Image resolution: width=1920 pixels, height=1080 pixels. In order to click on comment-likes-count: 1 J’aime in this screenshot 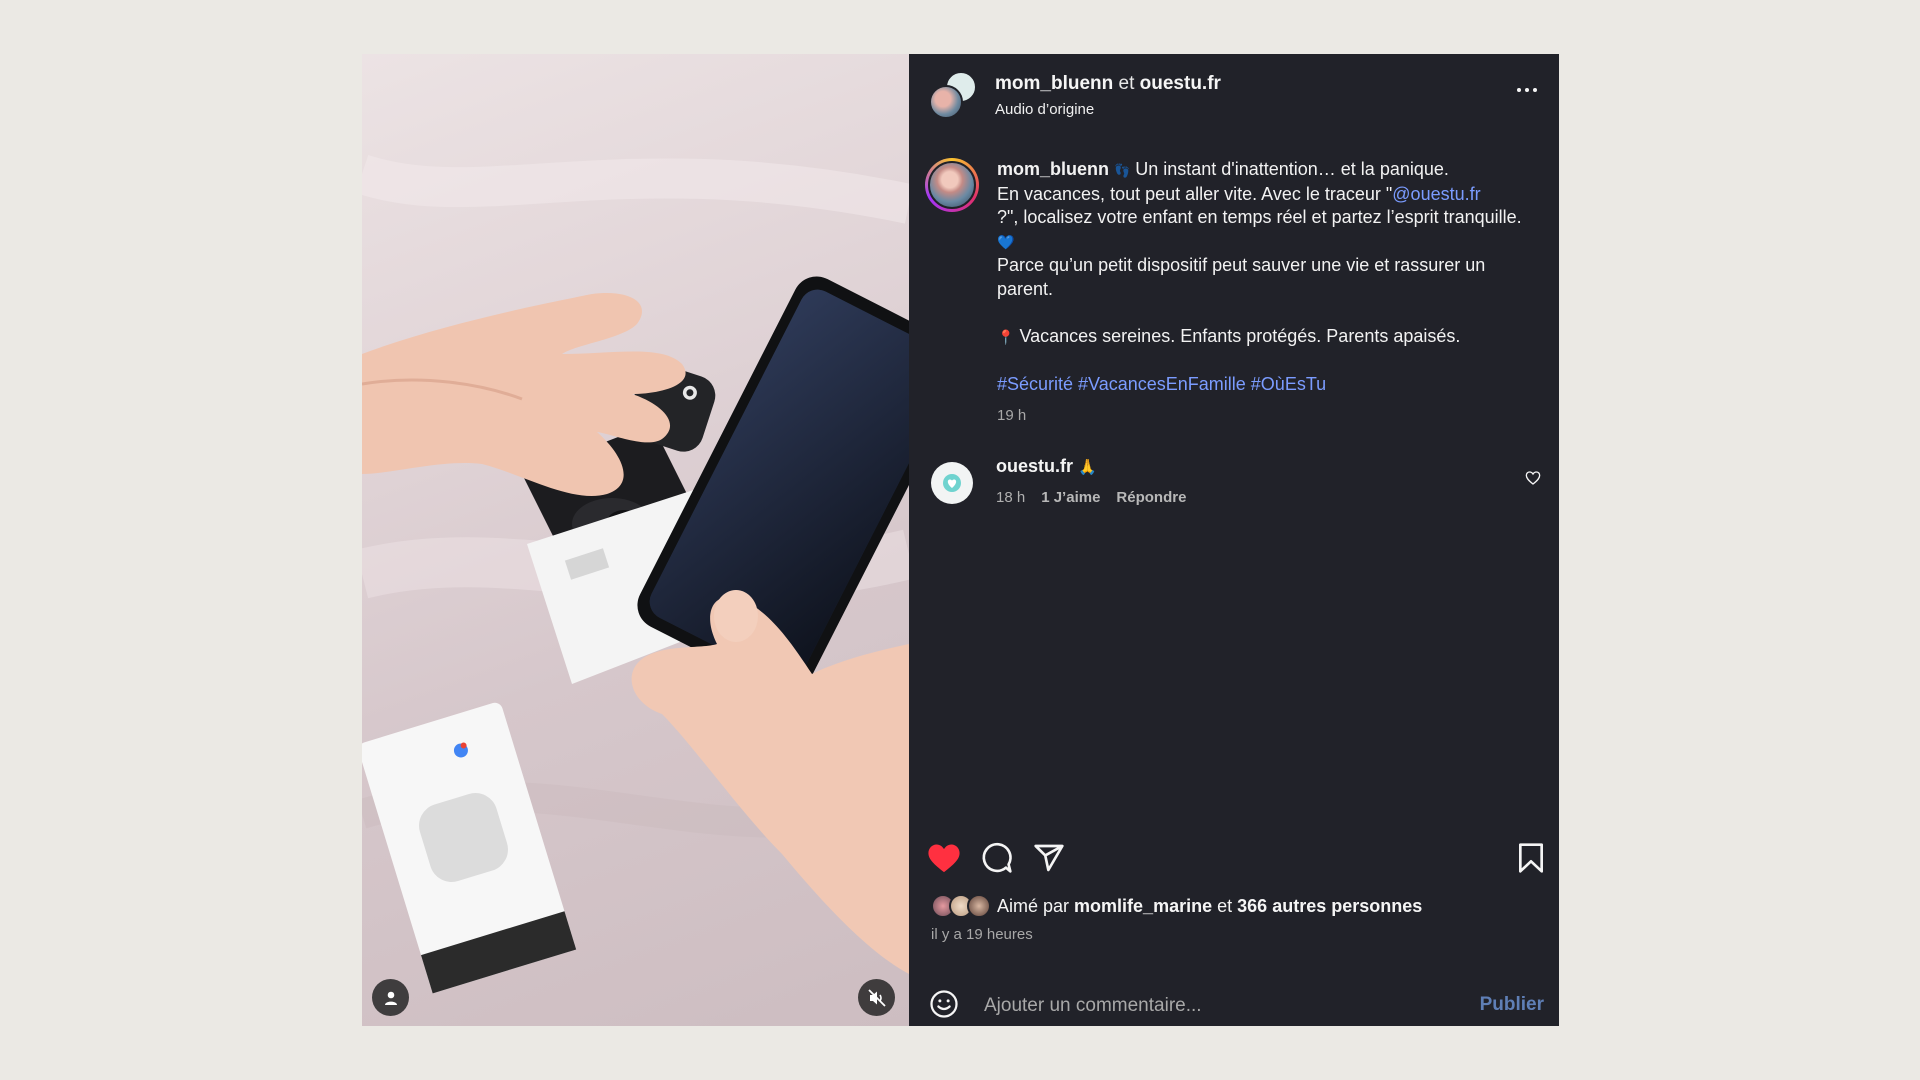, I will do `click(1070, 497)`.